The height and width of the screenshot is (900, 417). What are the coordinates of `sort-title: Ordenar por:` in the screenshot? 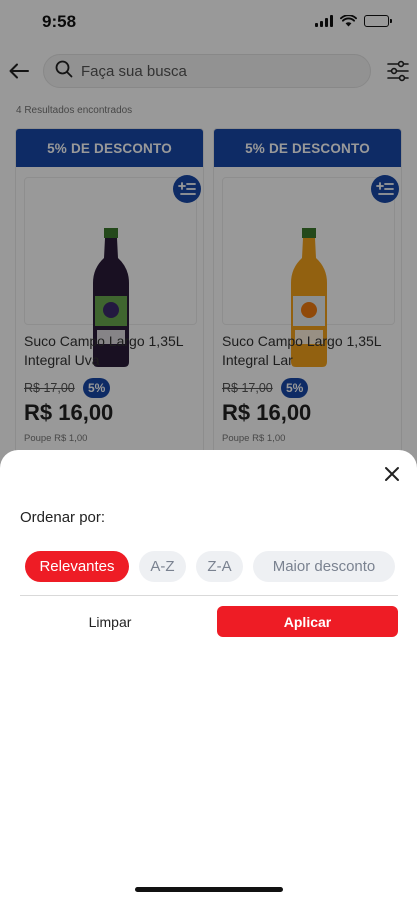 It's located at (63, 517).